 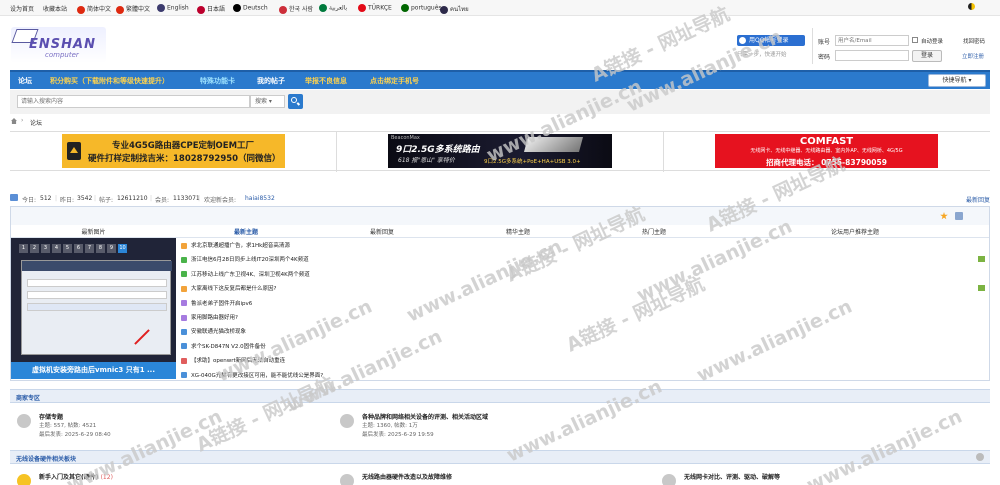 I want to click on thread-row: 【求助】openwrt新网后无法自动重连, so click(x=233, y=360).